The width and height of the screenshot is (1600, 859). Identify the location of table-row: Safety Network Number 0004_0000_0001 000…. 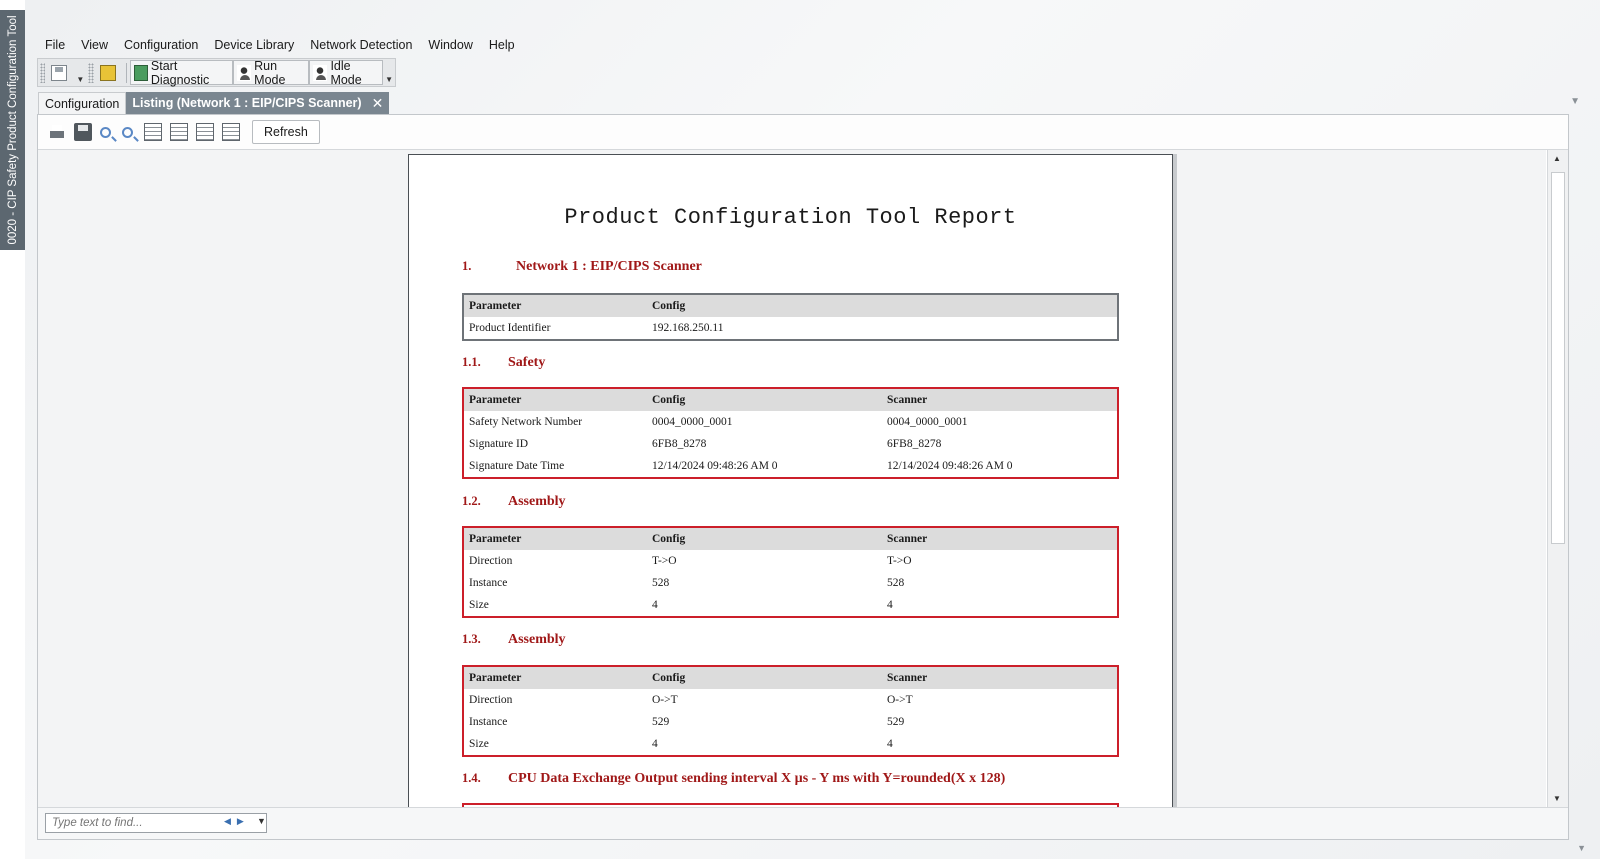
(790, 422).